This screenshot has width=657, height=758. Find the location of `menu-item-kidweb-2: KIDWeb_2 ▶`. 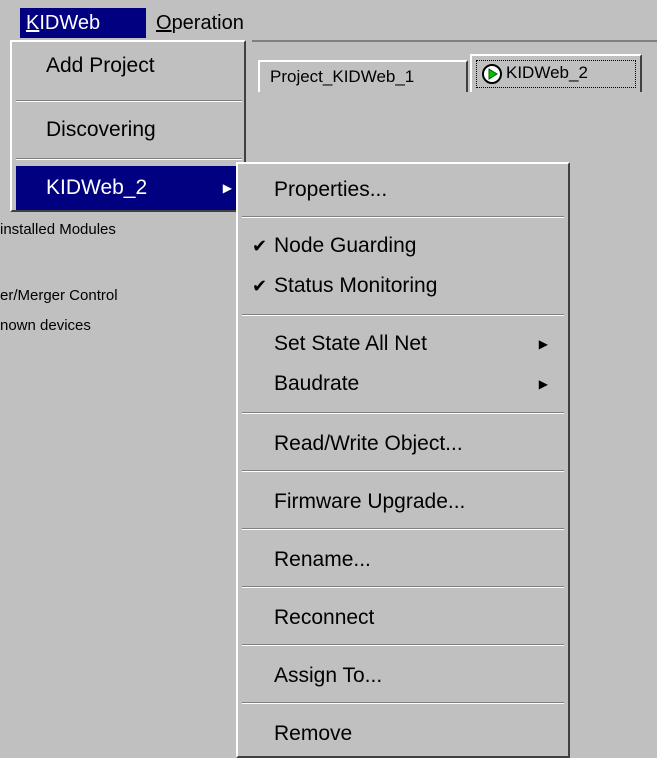

menu-item-kidweb-2: KIDWeb_2 ▶ is located at coordinates (129, 188).